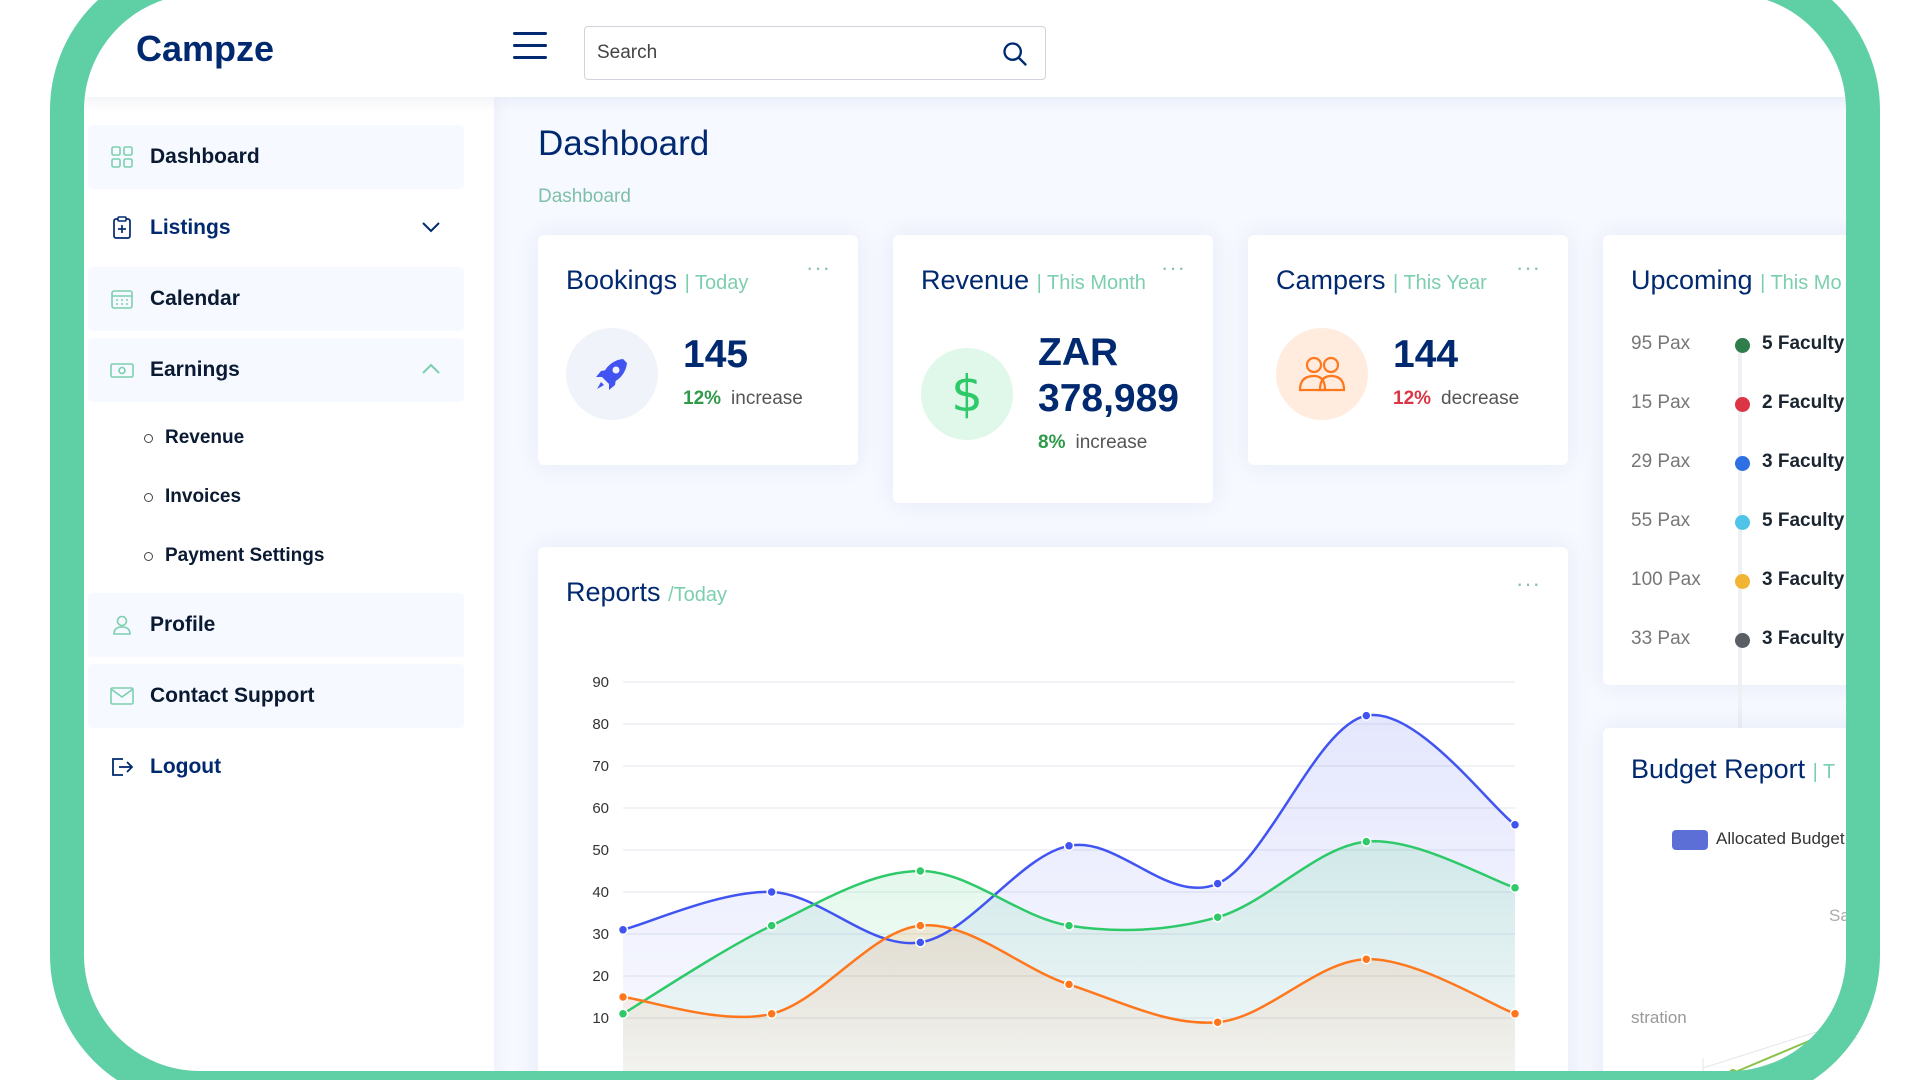  Describe the element at coordinates (192, 497) in the screenshot. I see `sidebar-subitem-invoices: Invoices` at that location.